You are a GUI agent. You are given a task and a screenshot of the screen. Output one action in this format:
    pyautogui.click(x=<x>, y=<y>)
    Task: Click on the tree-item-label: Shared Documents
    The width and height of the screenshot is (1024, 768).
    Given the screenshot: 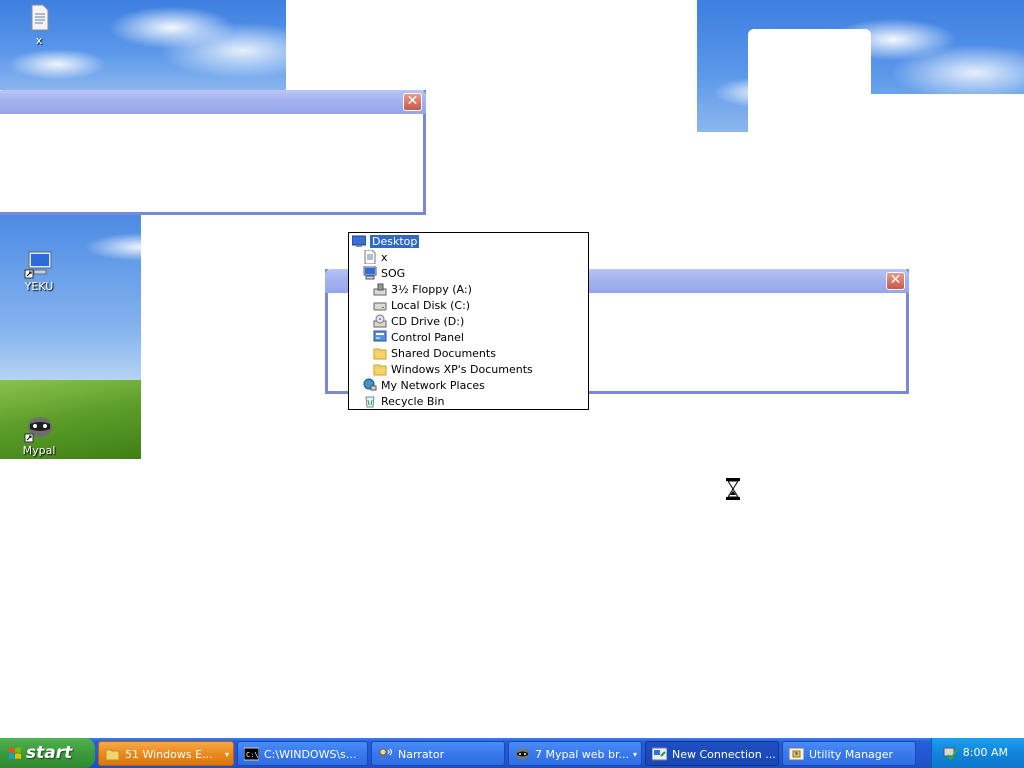 What is the action you would take?
    pyautogui.click(x=443, y=353)
    